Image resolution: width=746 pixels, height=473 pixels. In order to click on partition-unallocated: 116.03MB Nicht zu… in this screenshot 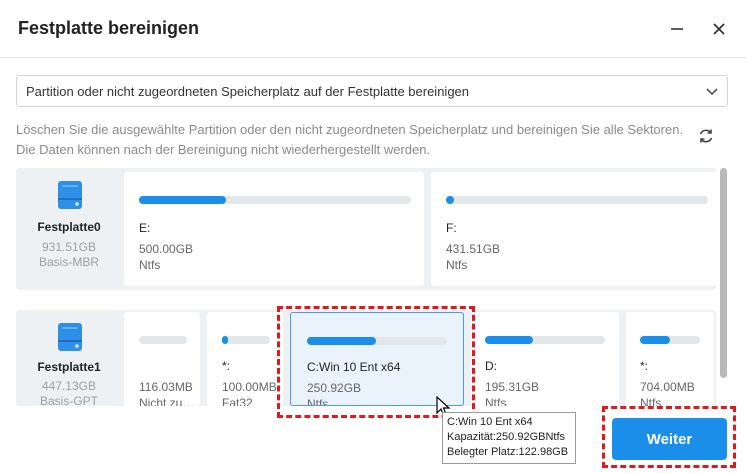, I will do `click(162, 359)`.